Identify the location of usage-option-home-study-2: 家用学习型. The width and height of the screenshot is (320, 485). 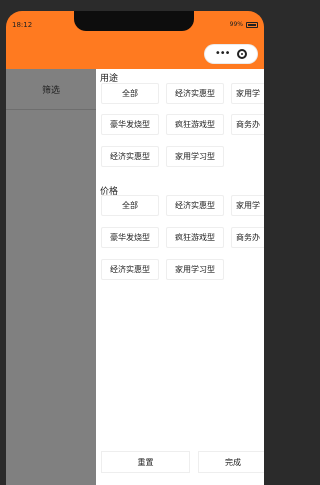
(195, 156).